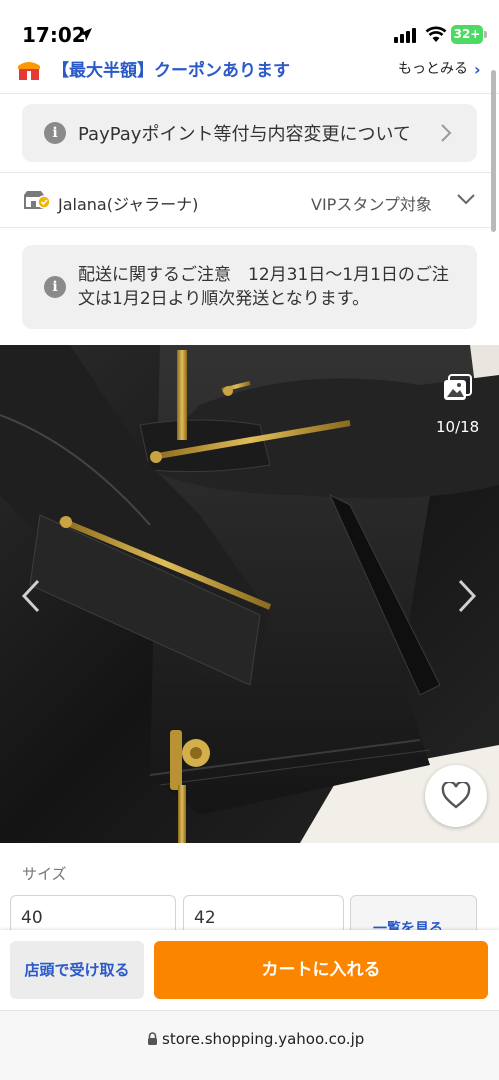  Describe the element at coordinates (436, 34) in the screenshot. I see `wifi-icon` at that location.